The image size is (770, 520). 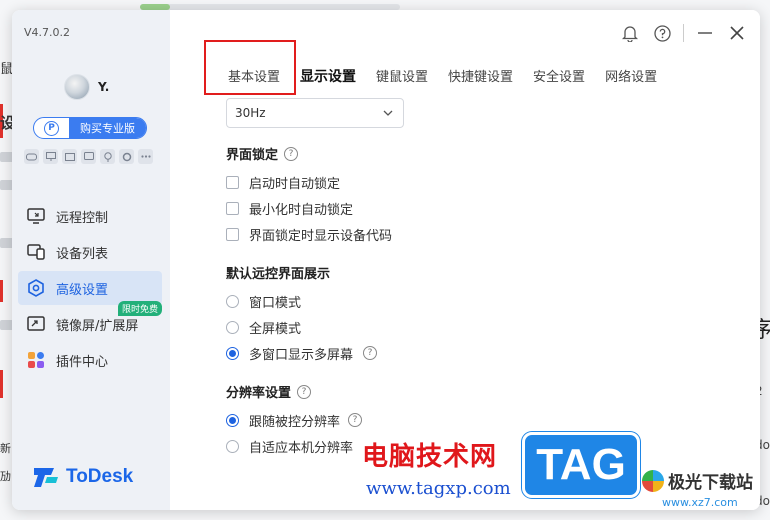 I want to click on quick-icons, so click(x=88, y=156).